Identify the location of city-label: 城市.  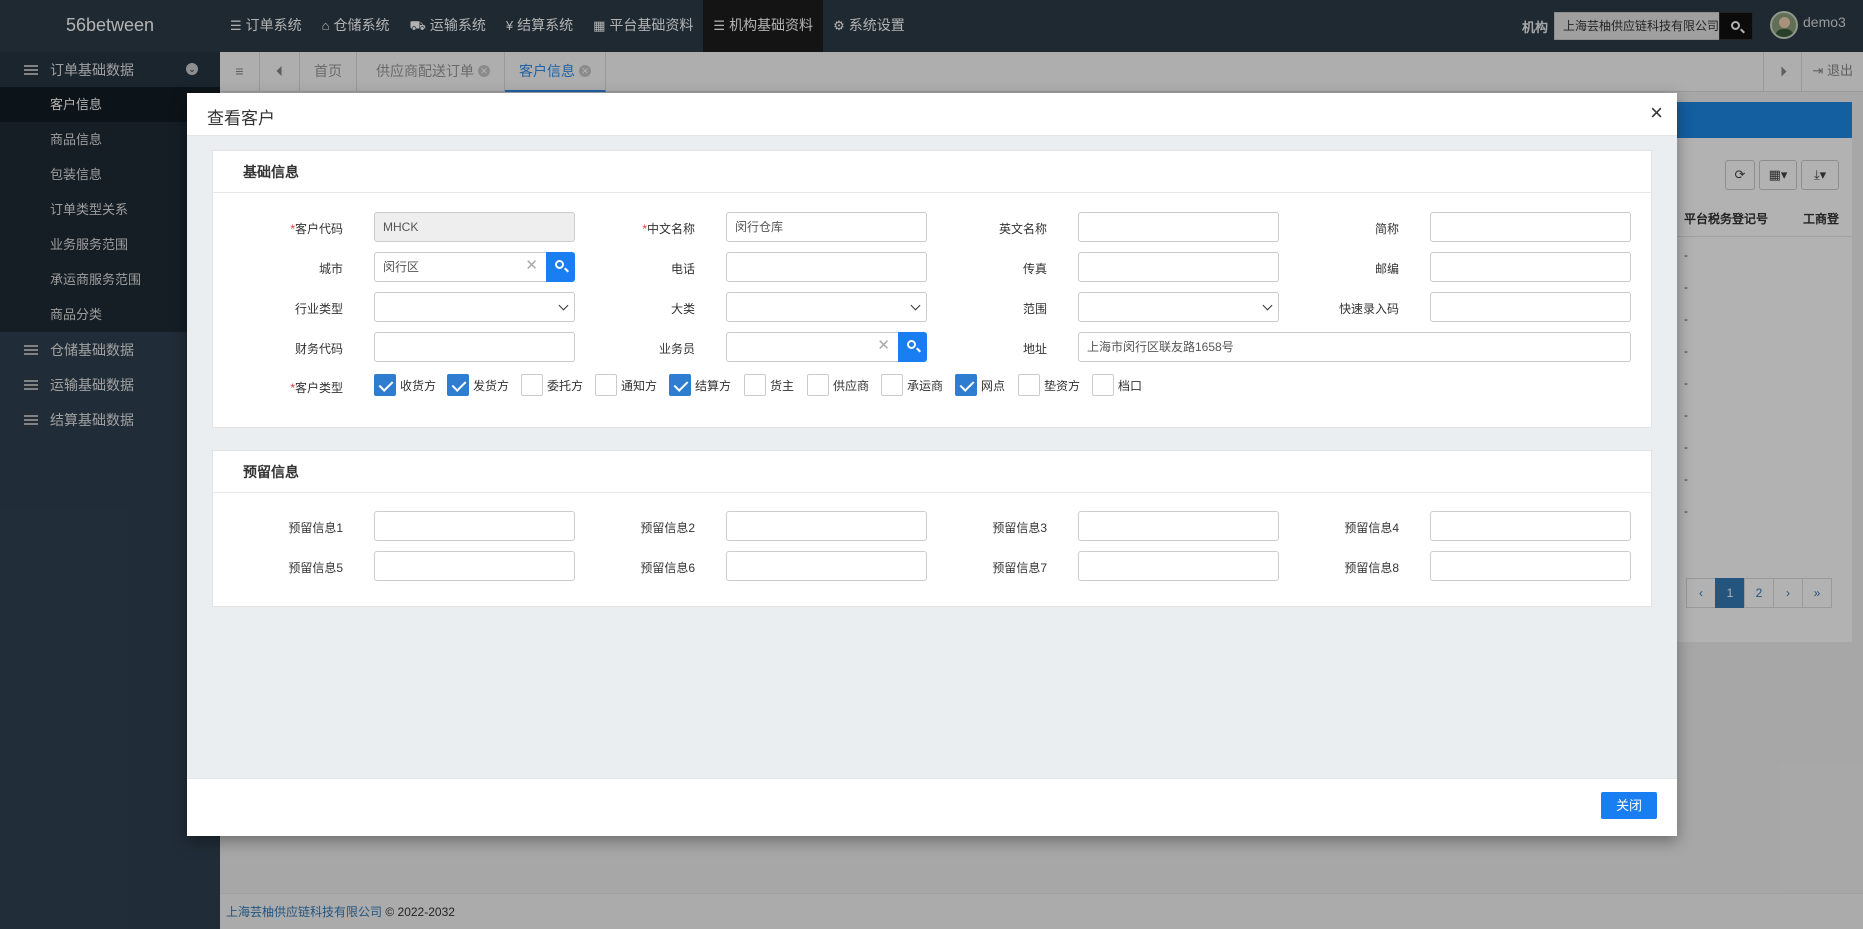
(330, 269).